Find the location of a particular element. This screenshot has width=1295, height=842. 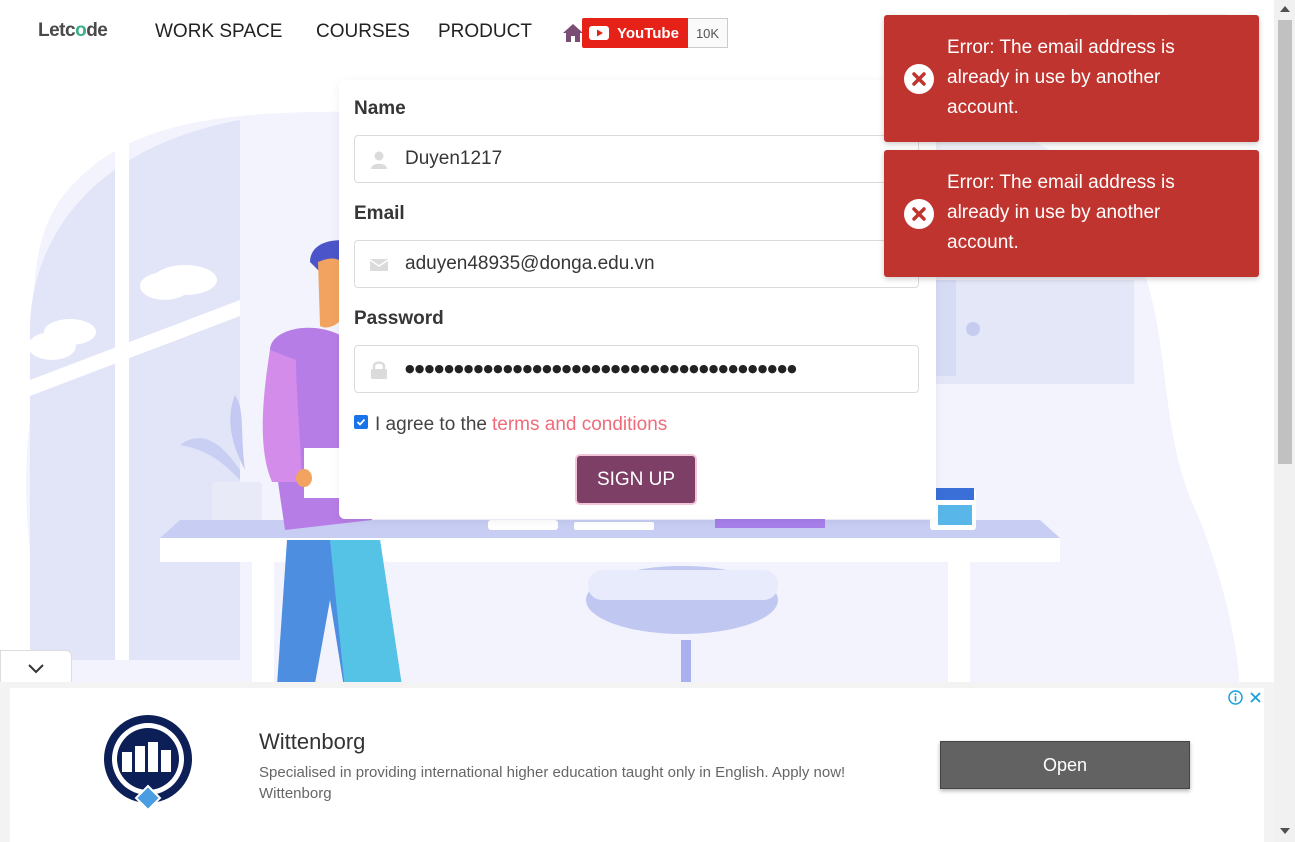

vertical-scrollbar is located at coordinates (1284, 421).